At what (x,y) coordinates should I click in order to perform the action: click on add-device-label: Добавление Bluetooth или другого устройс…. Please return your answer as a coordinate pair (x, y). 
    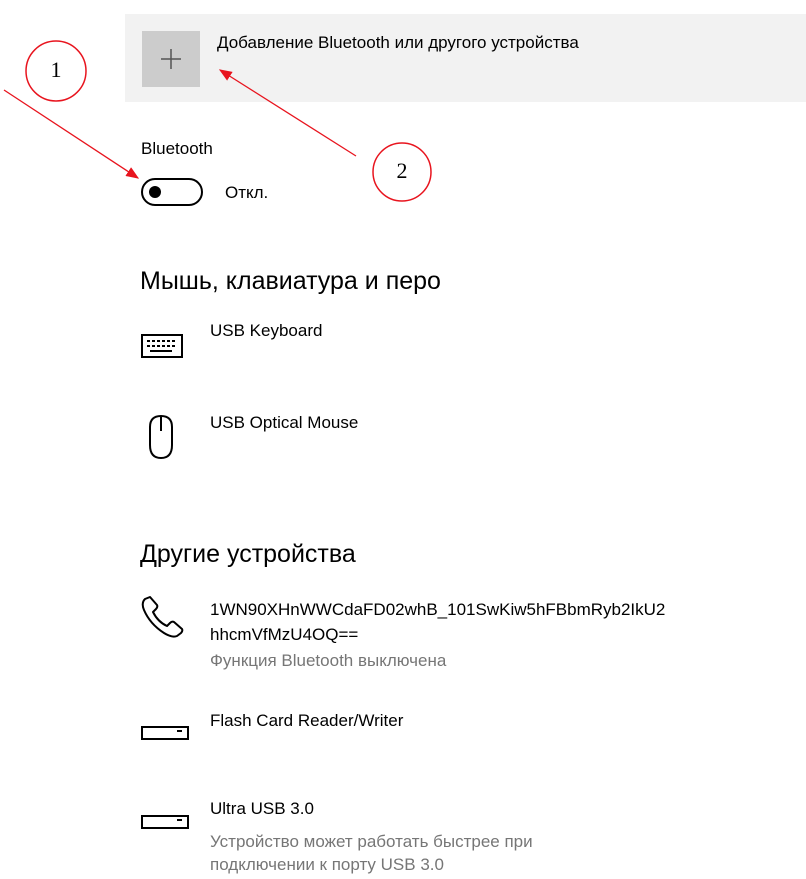
    Looking at the image, I should click on (398, 42).